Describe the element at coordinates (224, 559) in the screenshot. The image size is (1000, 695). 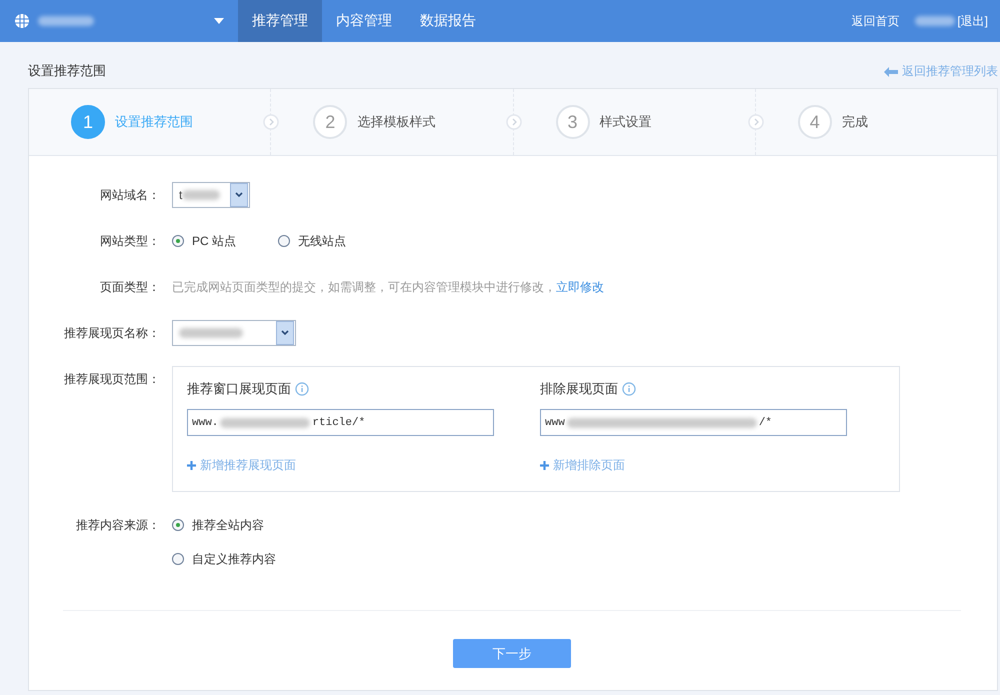
I see `radio-option: 自定义推荐内容` at that location.